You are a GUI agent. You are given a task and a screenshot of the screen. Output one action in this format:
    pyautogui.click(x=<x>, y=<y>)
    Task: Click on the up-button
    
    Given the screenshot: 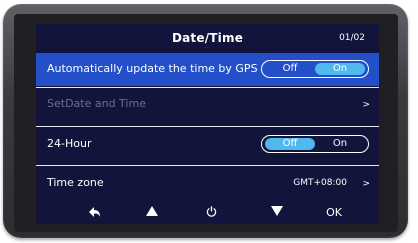 What is the action you would take?
    pyautogui.click(x=152, y=213)
    